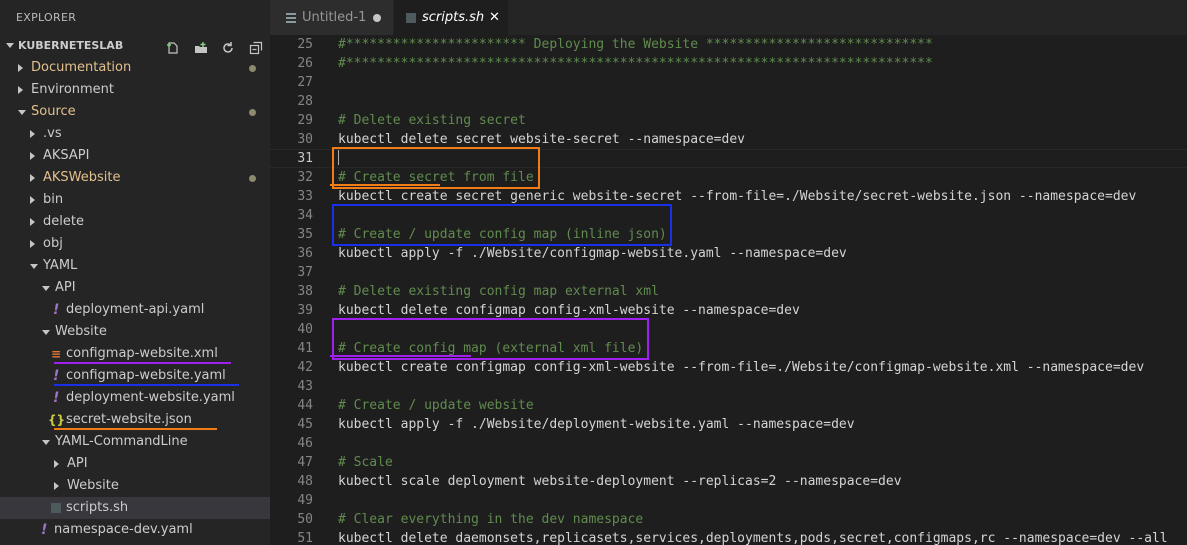 This screenshot has height=545, width=1187. I want to click on code-line: 31, so click(728, 158).